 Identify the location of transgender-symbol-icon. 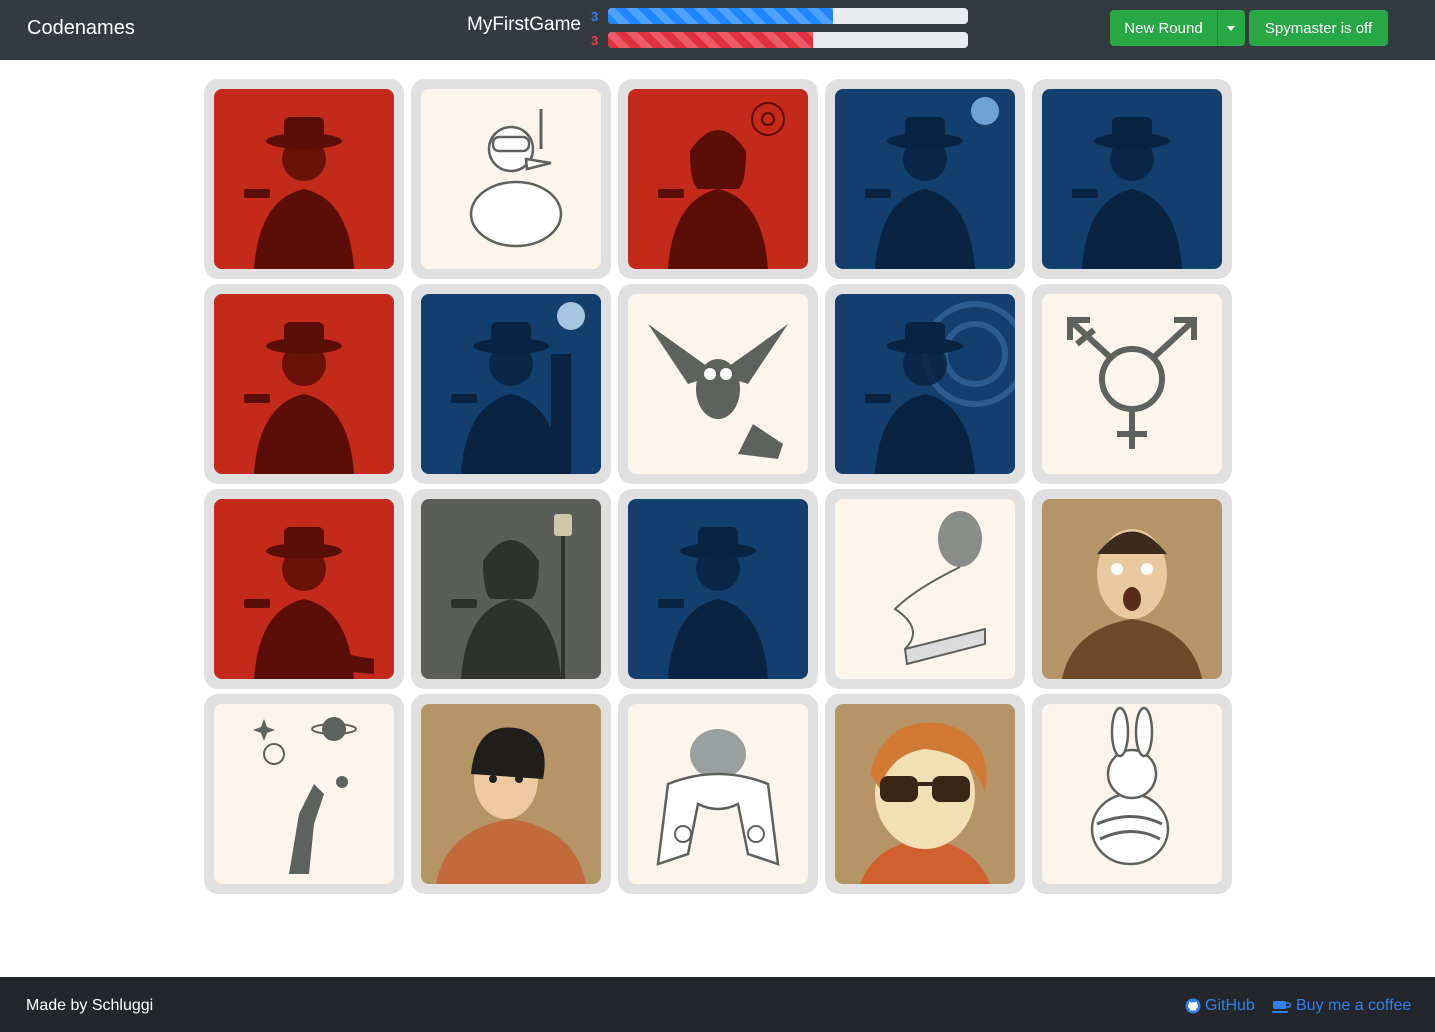
(1132, 384).